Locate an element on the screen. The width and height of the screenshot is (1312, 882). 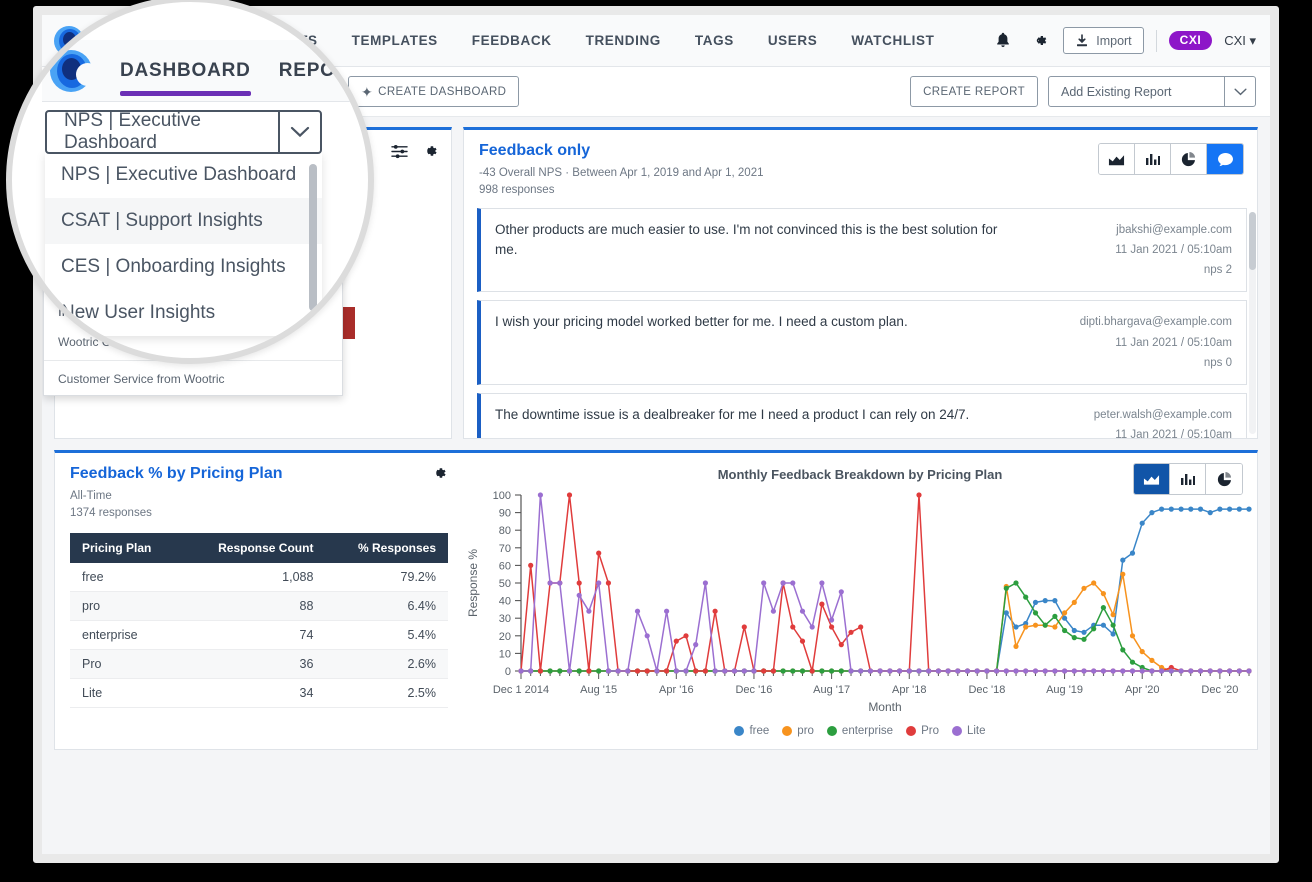
nav-tab-trending: TRENDING is located at coordinates (623, 41).